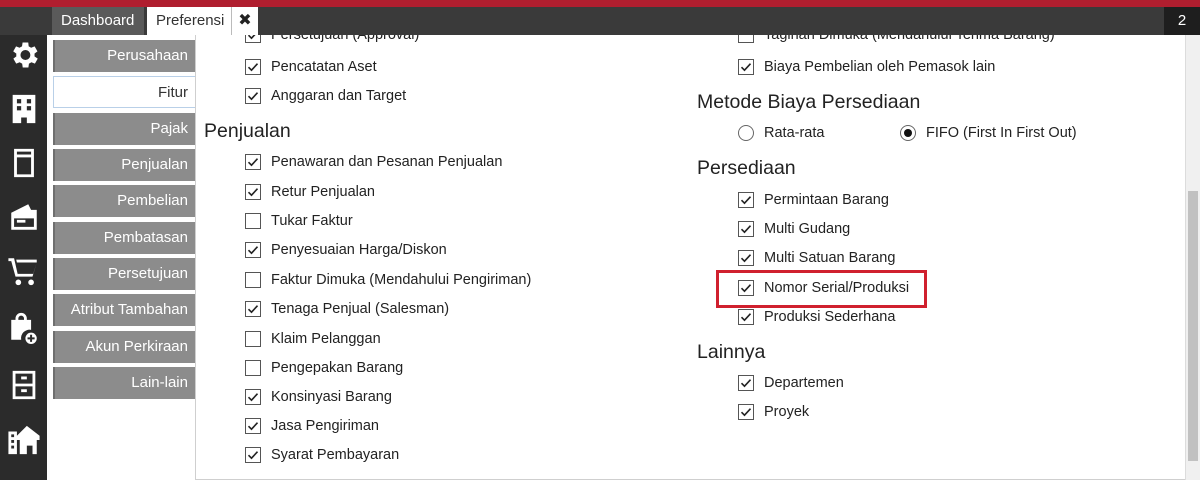  I want to click on checkbox-row-produksi-sederhana: Produksi Sederhana, so click(816, 317).